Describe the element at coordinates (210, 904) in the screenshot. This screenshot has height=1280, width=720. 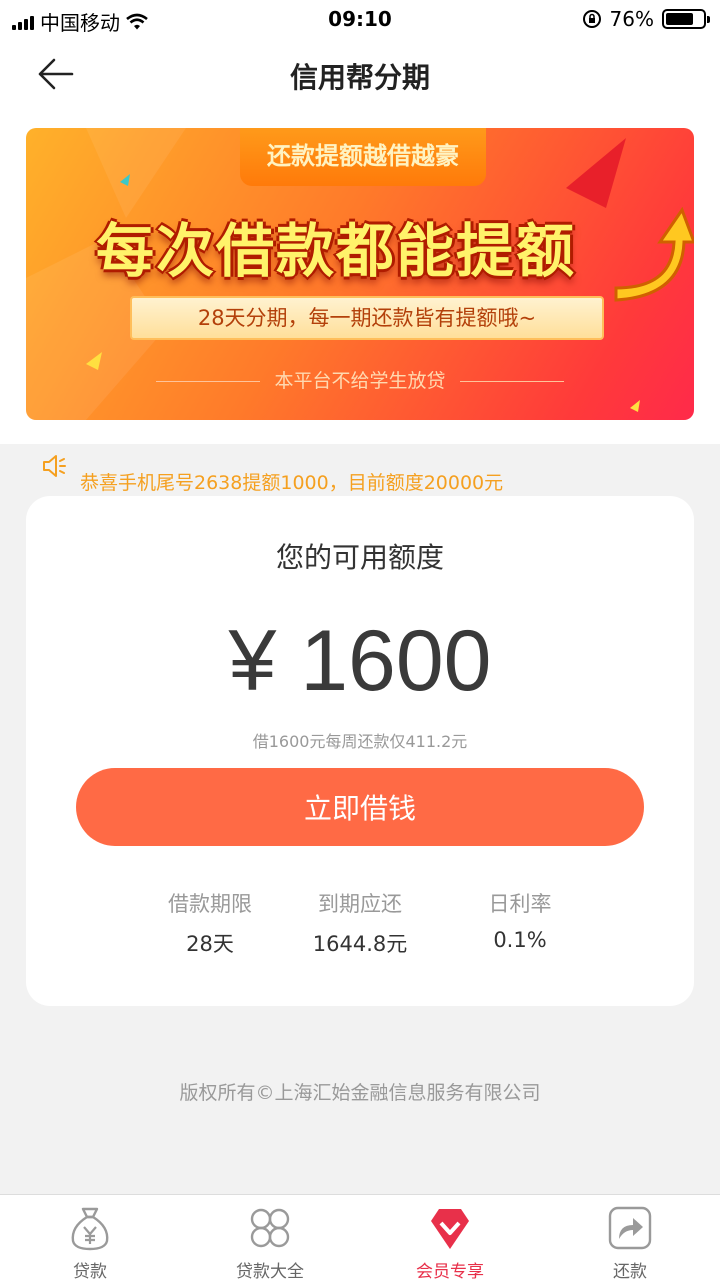
I see `stat-label: 借款期限` at that location.